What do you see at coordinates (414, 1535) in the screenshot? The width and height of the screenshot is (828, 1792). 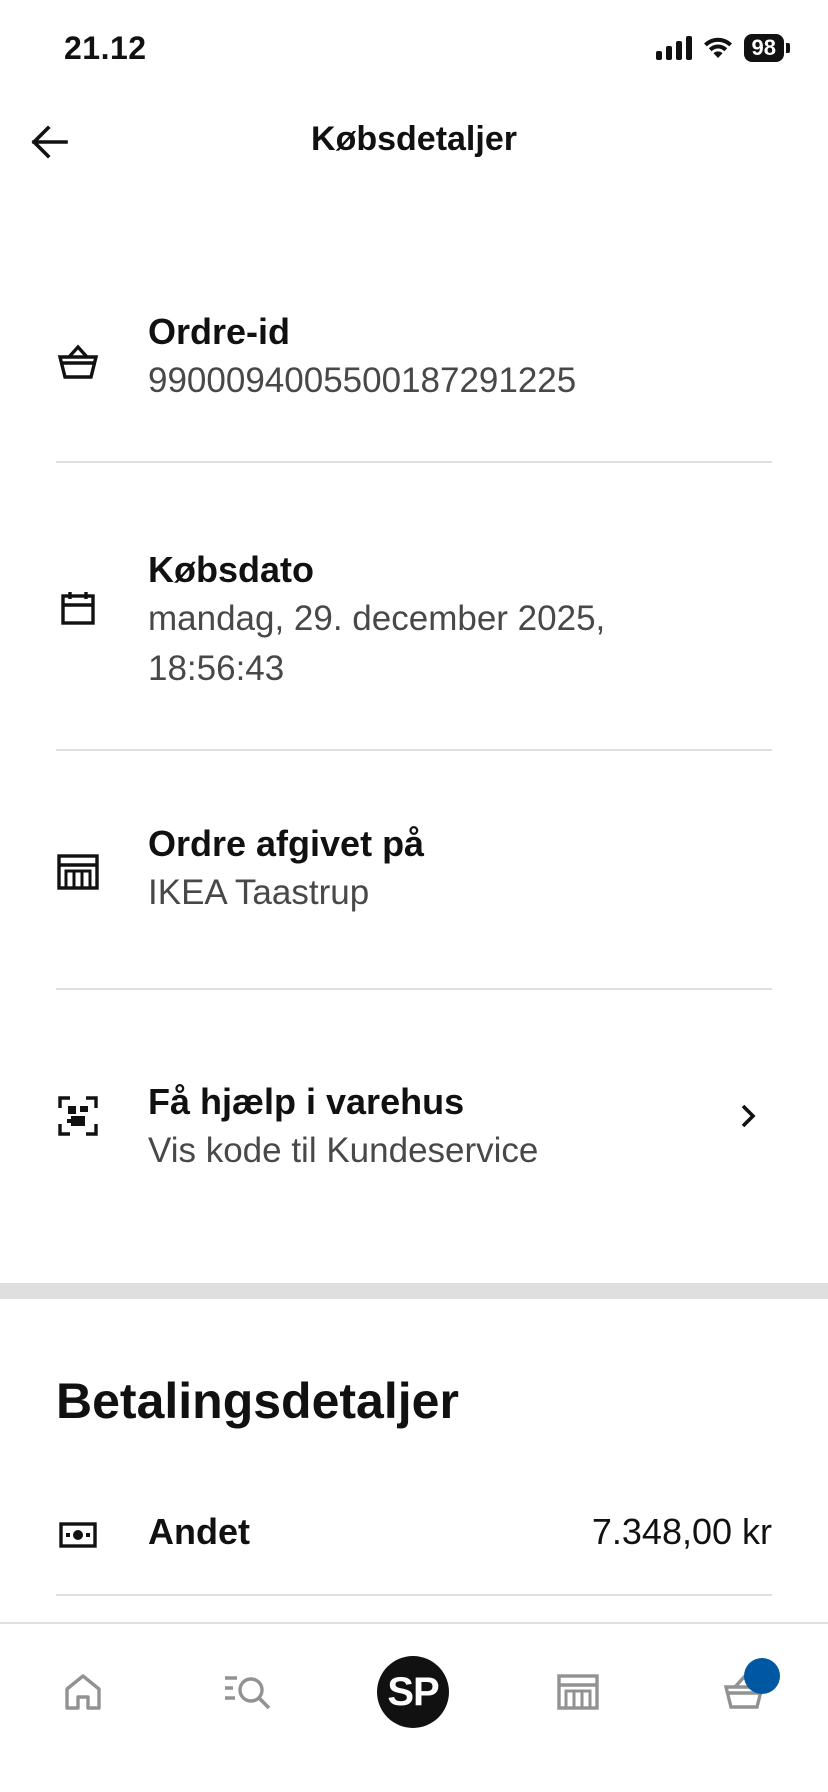 I see `payment-row: Andet 7.348,00 kr` at bounding box center [414, 1535].